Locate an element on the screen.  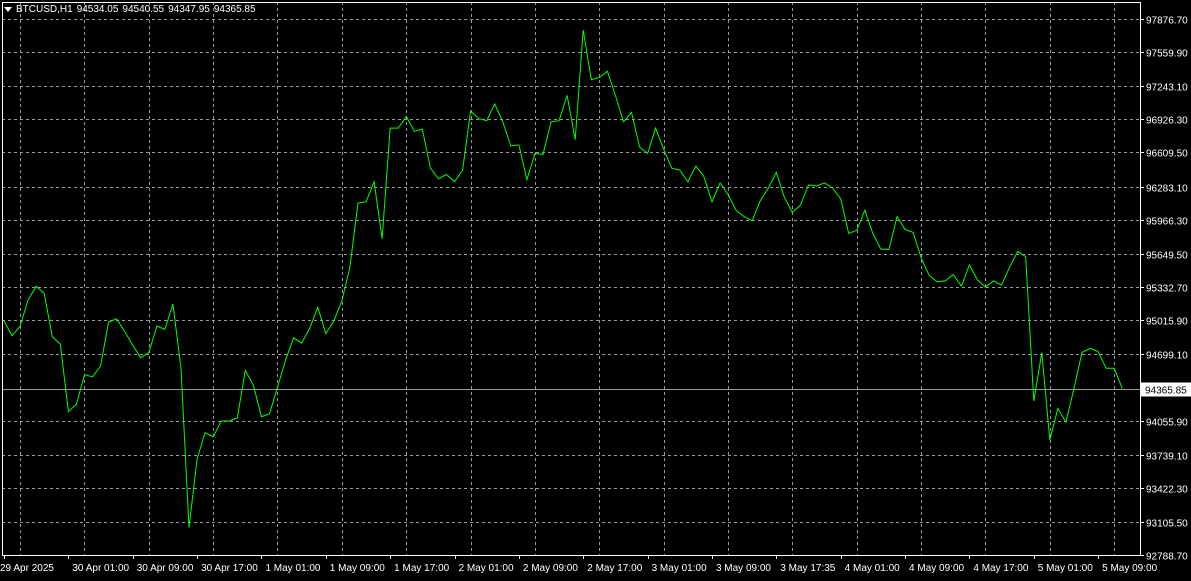
y-tick-label: 96926.30 is located at coordinates (1167, 121).